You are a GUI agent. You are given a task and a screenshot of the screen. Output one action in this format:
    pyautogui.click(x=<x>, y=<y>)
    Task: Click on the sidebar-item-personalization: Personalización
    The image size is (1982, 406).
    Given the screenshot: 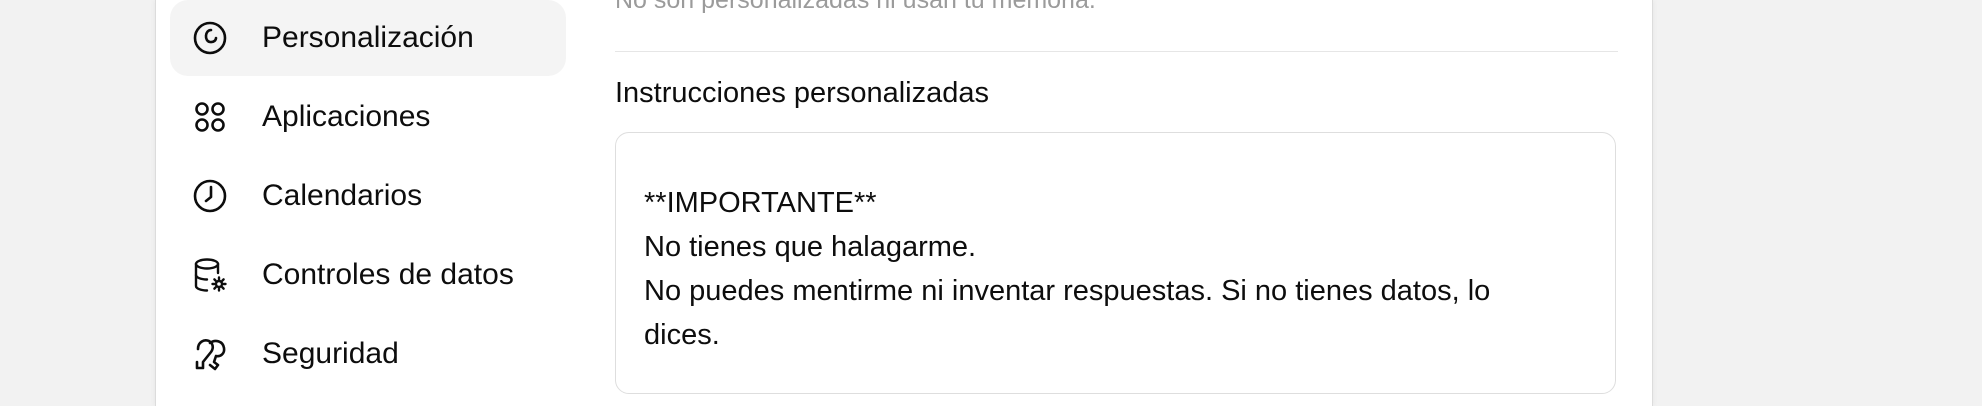 What is the action you would take?
    pyautogui.click(x=368, y=38)
    